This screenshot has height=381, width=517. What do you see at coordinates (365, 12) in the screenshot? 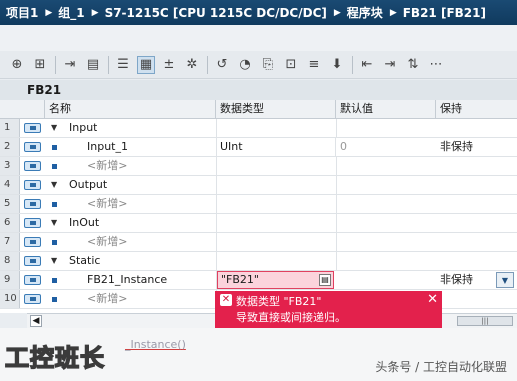
I see `breadcrumb-item-program-blocks: 程序块` at bounding box center [365, 12].